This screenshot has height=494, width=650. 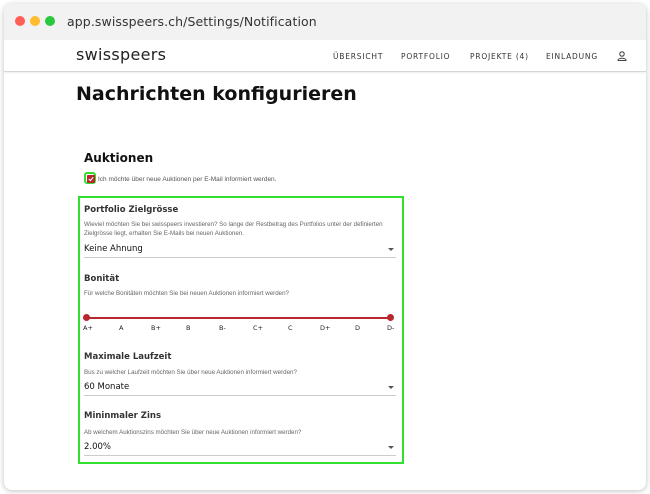 What do you see at coordinates (240, 251) in the screenshot?
I see `portfolio-size-select: Keine Ahnung` at bounding box center [240, 251].